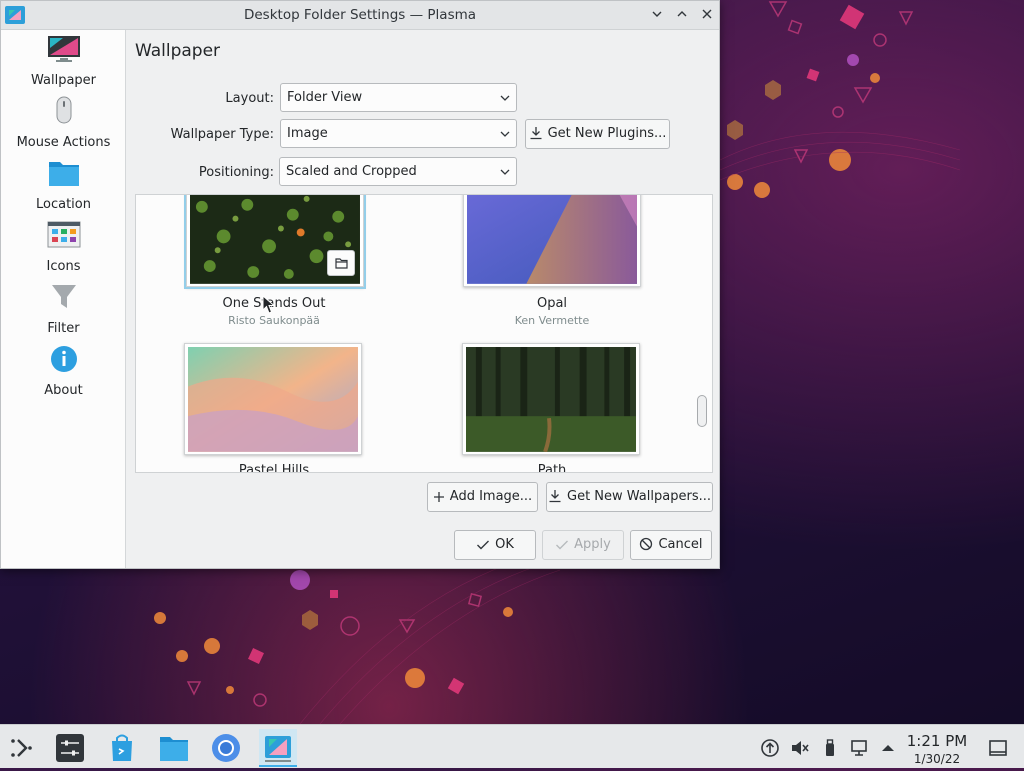 This screenshot has width=1024, height=771. What do you see at coordinates (63, 266) in the screenshot?
I see `sidebar-item-label: Icons` at bounding box center [63, 266].